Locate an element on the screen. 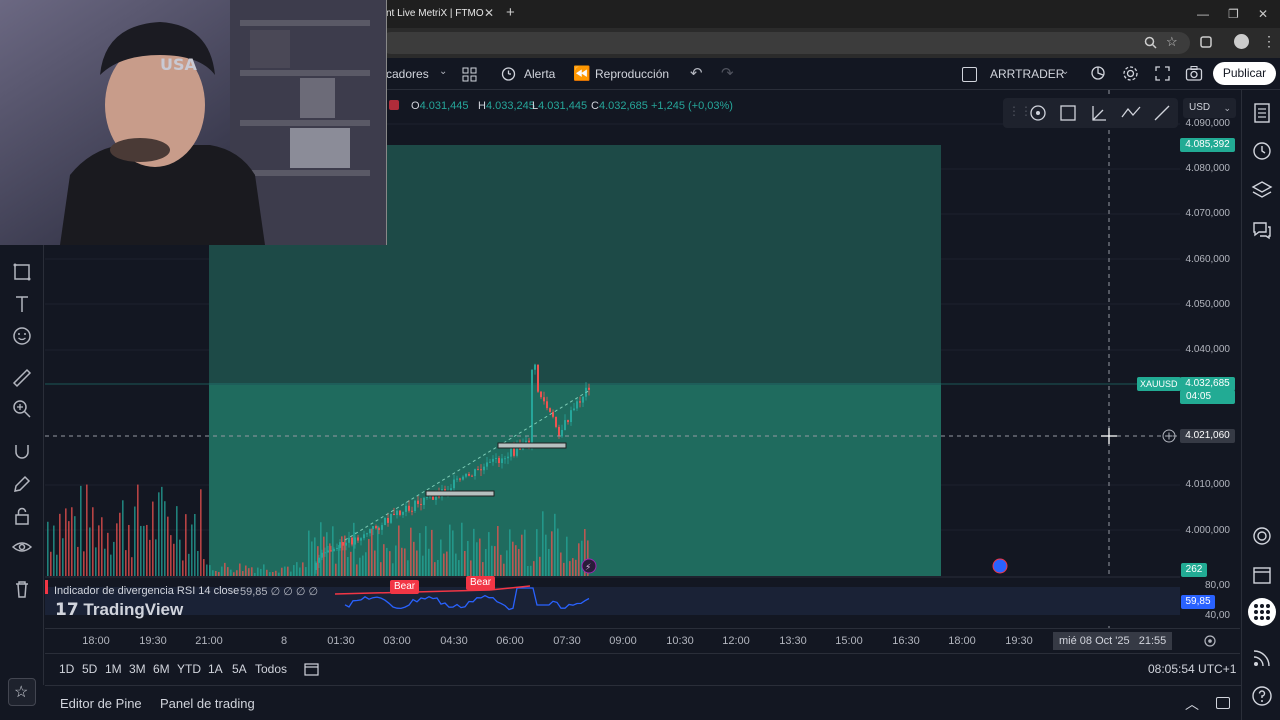 This screenshot has height=720, width=1280. symbol-dot-icon is located at coordinates (394, 105).